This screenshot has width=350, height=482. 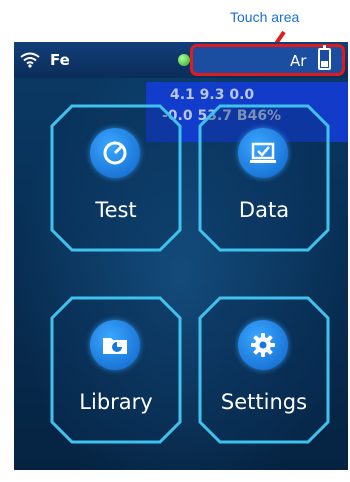 What do you see at coordinates (115, 345) in the screenshot?
I see `folder-pie-icon` at bounding box center [115, 345].